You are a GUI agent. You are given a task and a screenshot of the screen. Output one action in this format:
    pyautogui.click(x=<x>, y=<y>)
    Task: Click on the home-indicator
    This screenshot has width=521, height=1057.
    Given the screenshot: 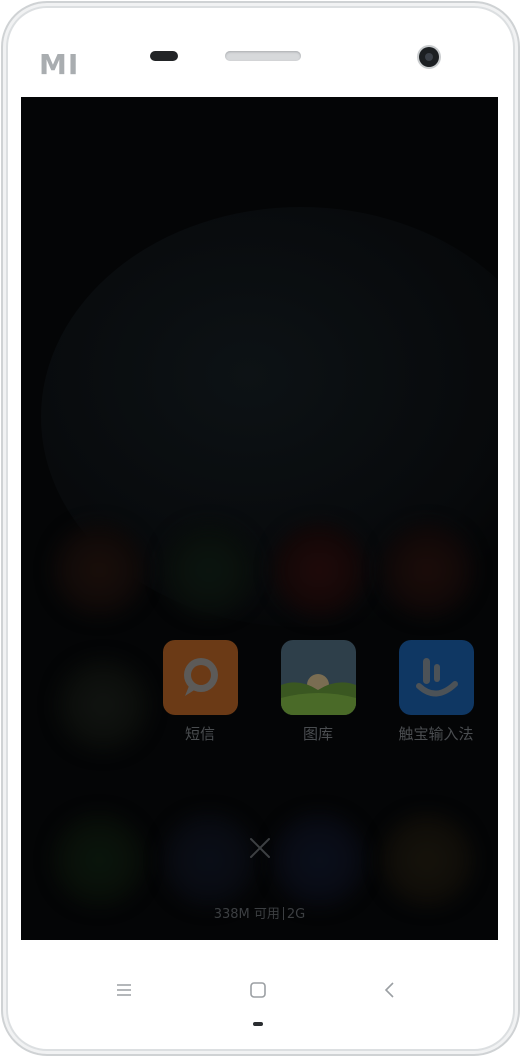 What is the action you would take?
    pyautogui.click(x=258, y=1024)
    